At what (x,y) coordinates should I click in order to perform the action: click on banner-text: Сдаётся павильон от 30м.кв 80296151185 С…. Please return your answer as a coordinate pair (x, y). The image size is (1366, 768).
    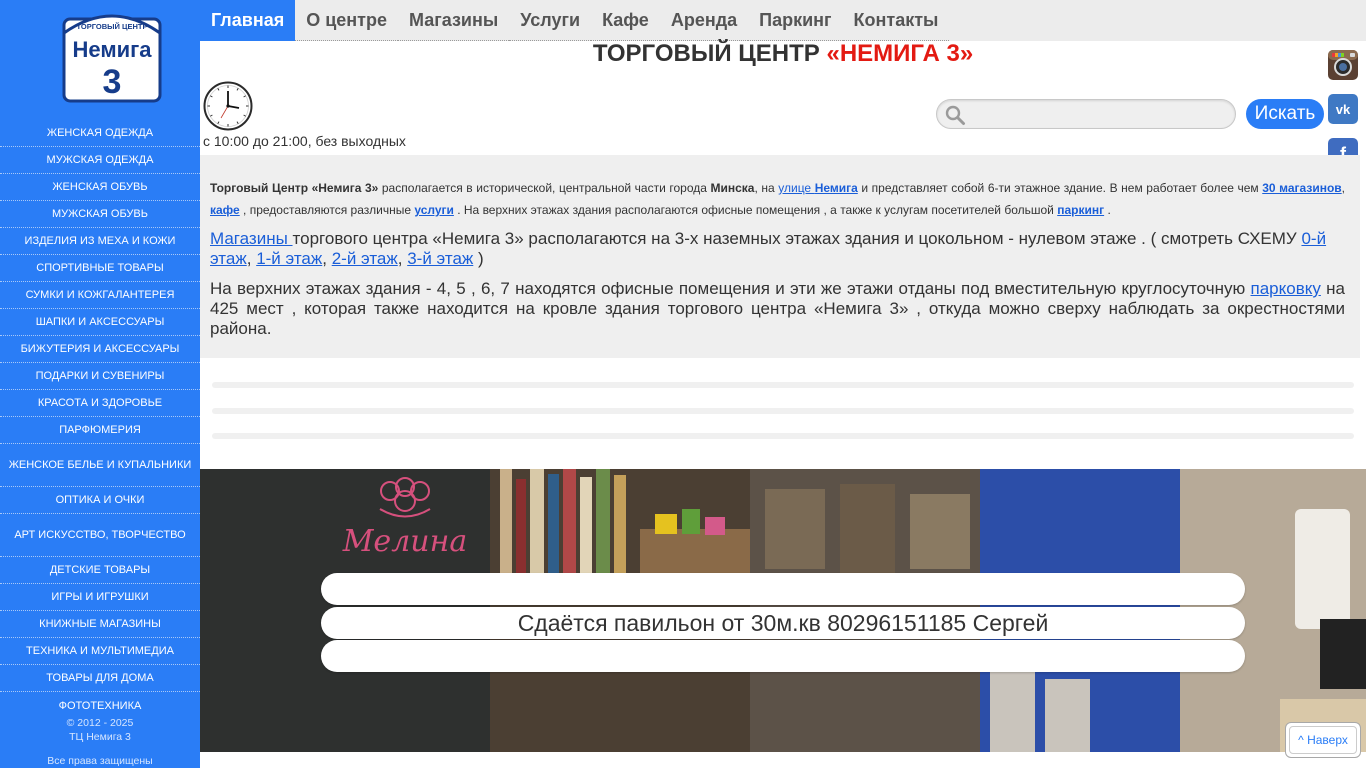
    Looking at the image, I should click on (783, 623).